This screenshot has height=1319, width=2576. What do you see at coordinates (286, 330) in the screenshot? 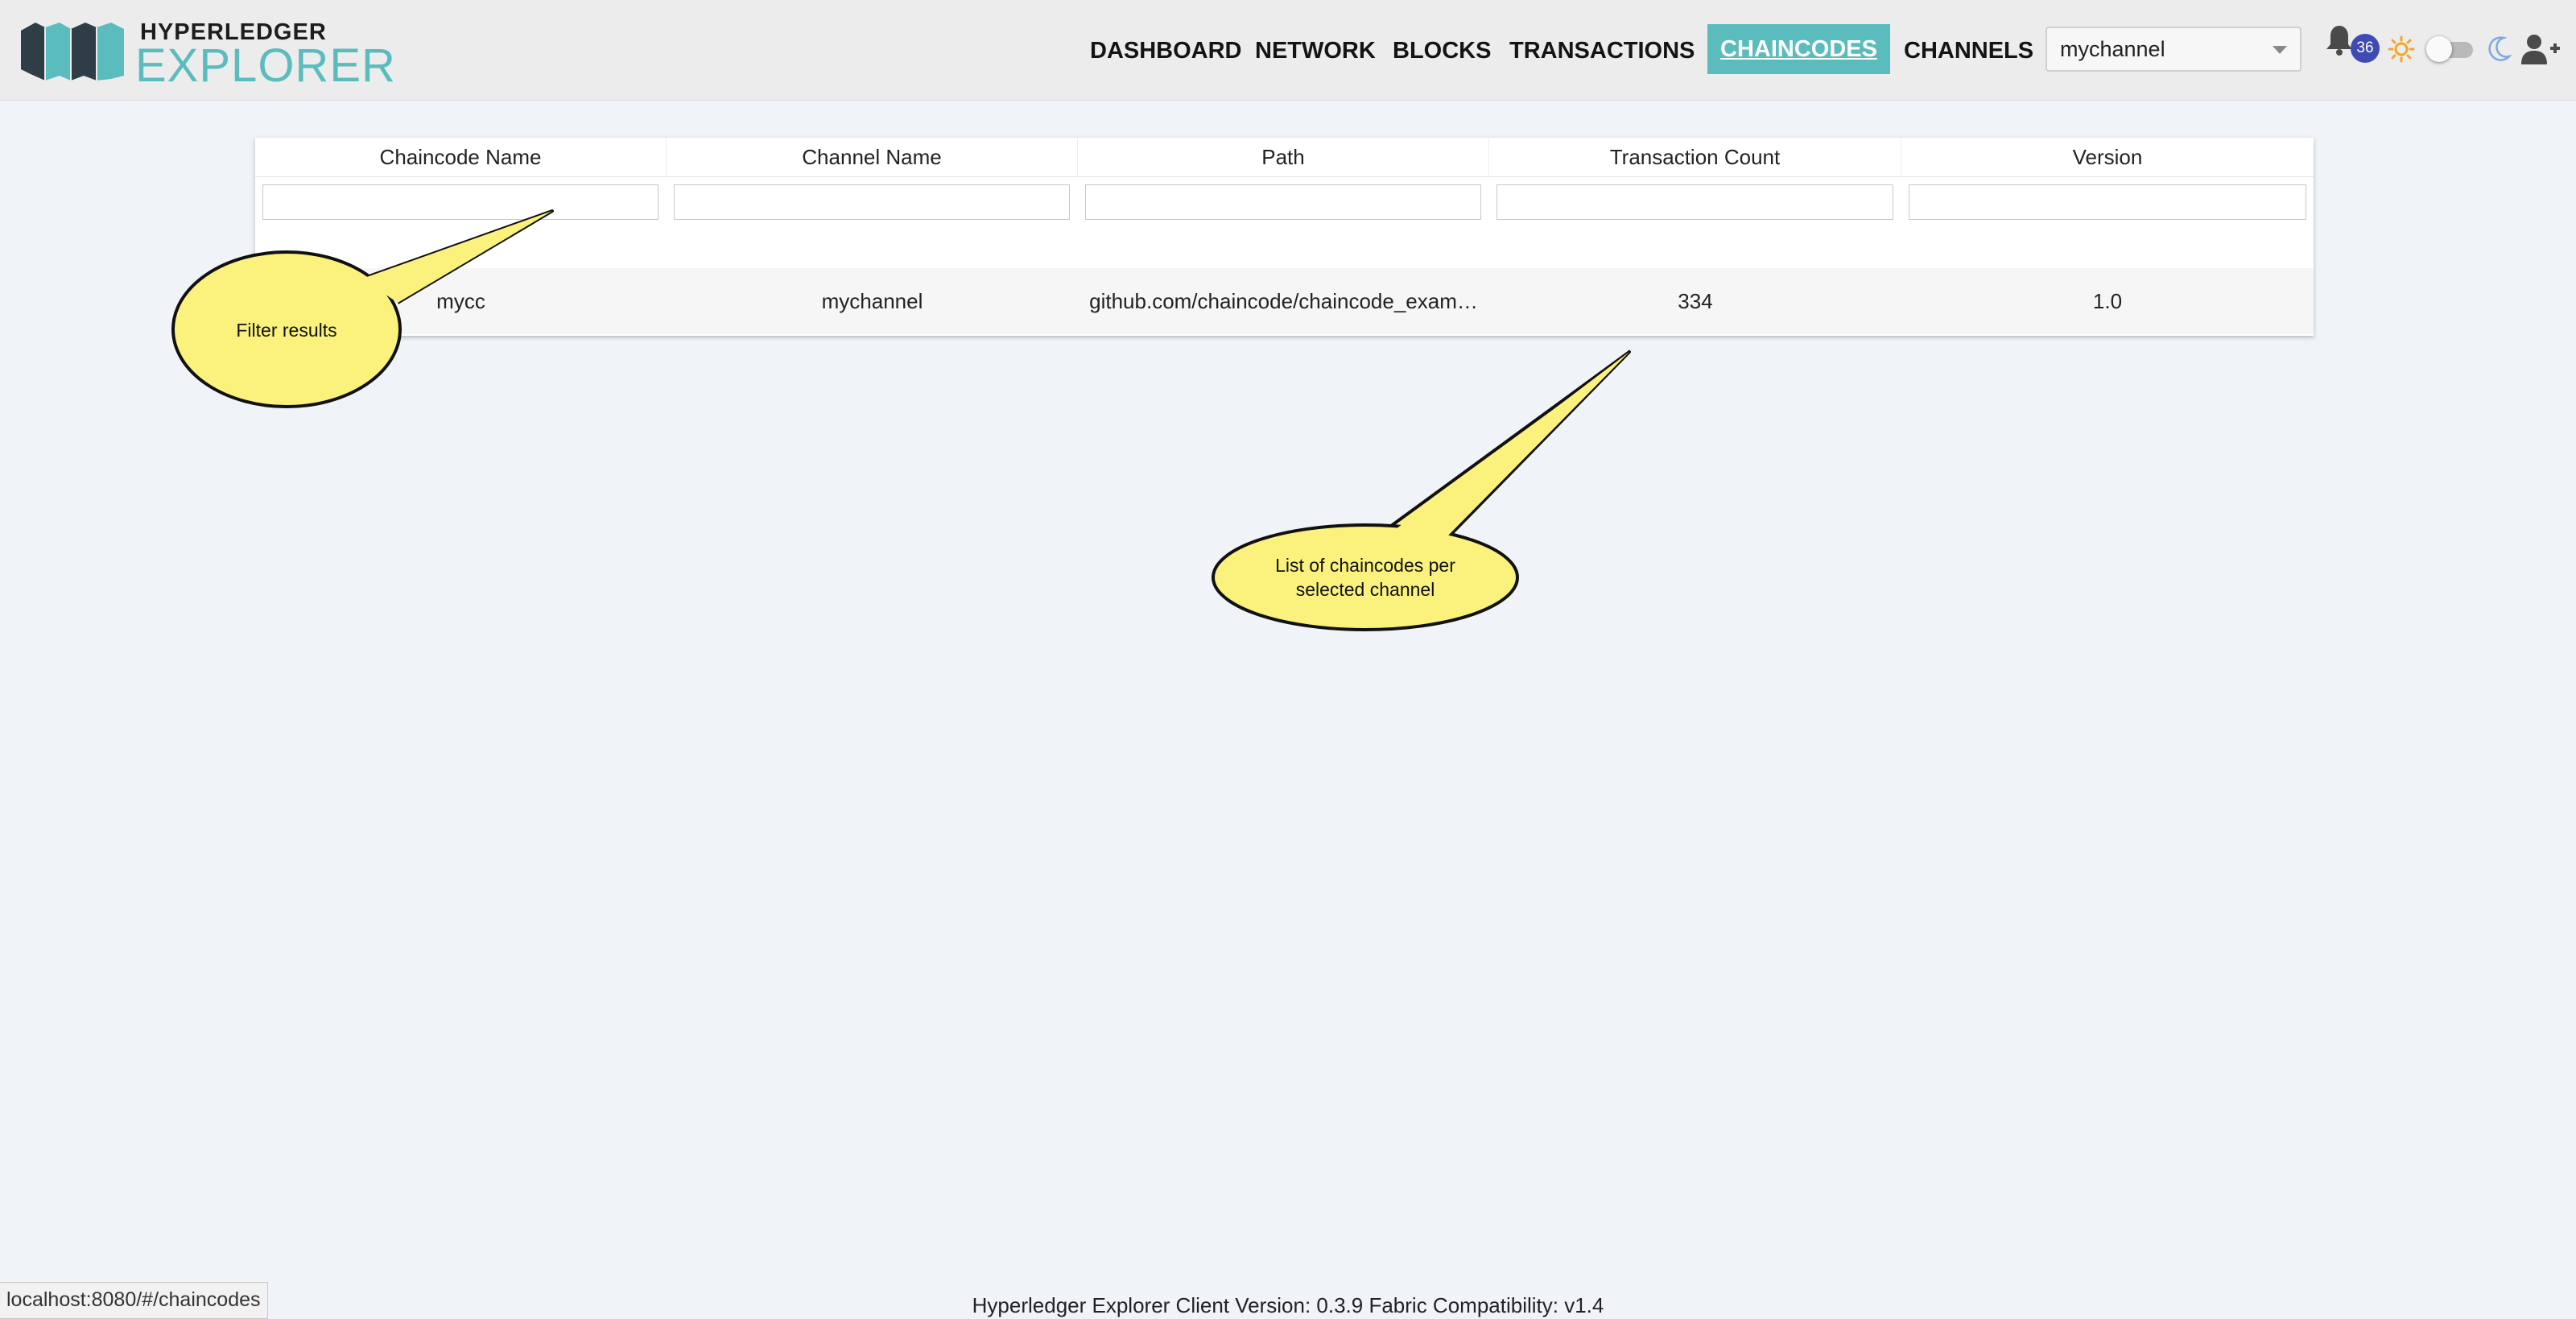
I see `callout-filter-text: Filter results` at bounding box center [286, 330].